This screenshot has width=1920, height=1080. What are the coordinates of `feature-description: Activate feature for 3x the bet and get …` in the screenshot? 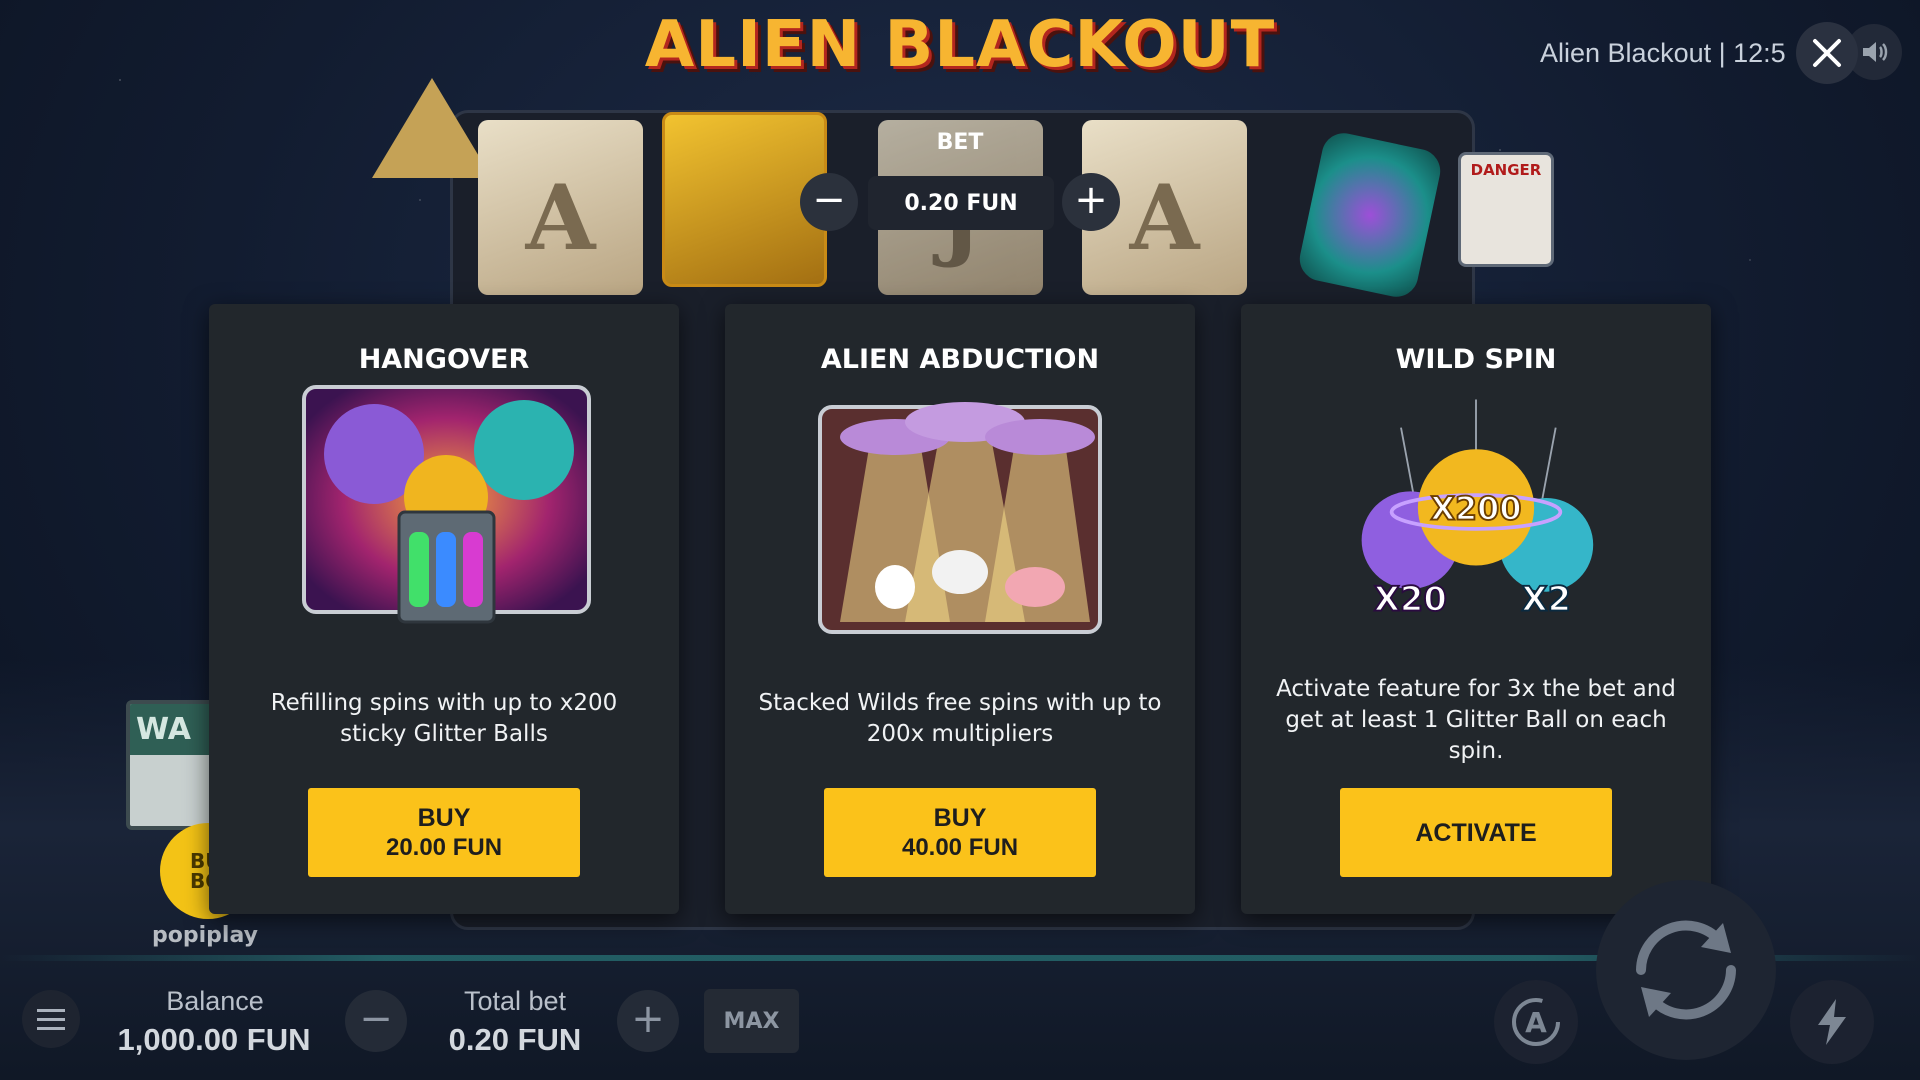 It's located at (1476, 720).